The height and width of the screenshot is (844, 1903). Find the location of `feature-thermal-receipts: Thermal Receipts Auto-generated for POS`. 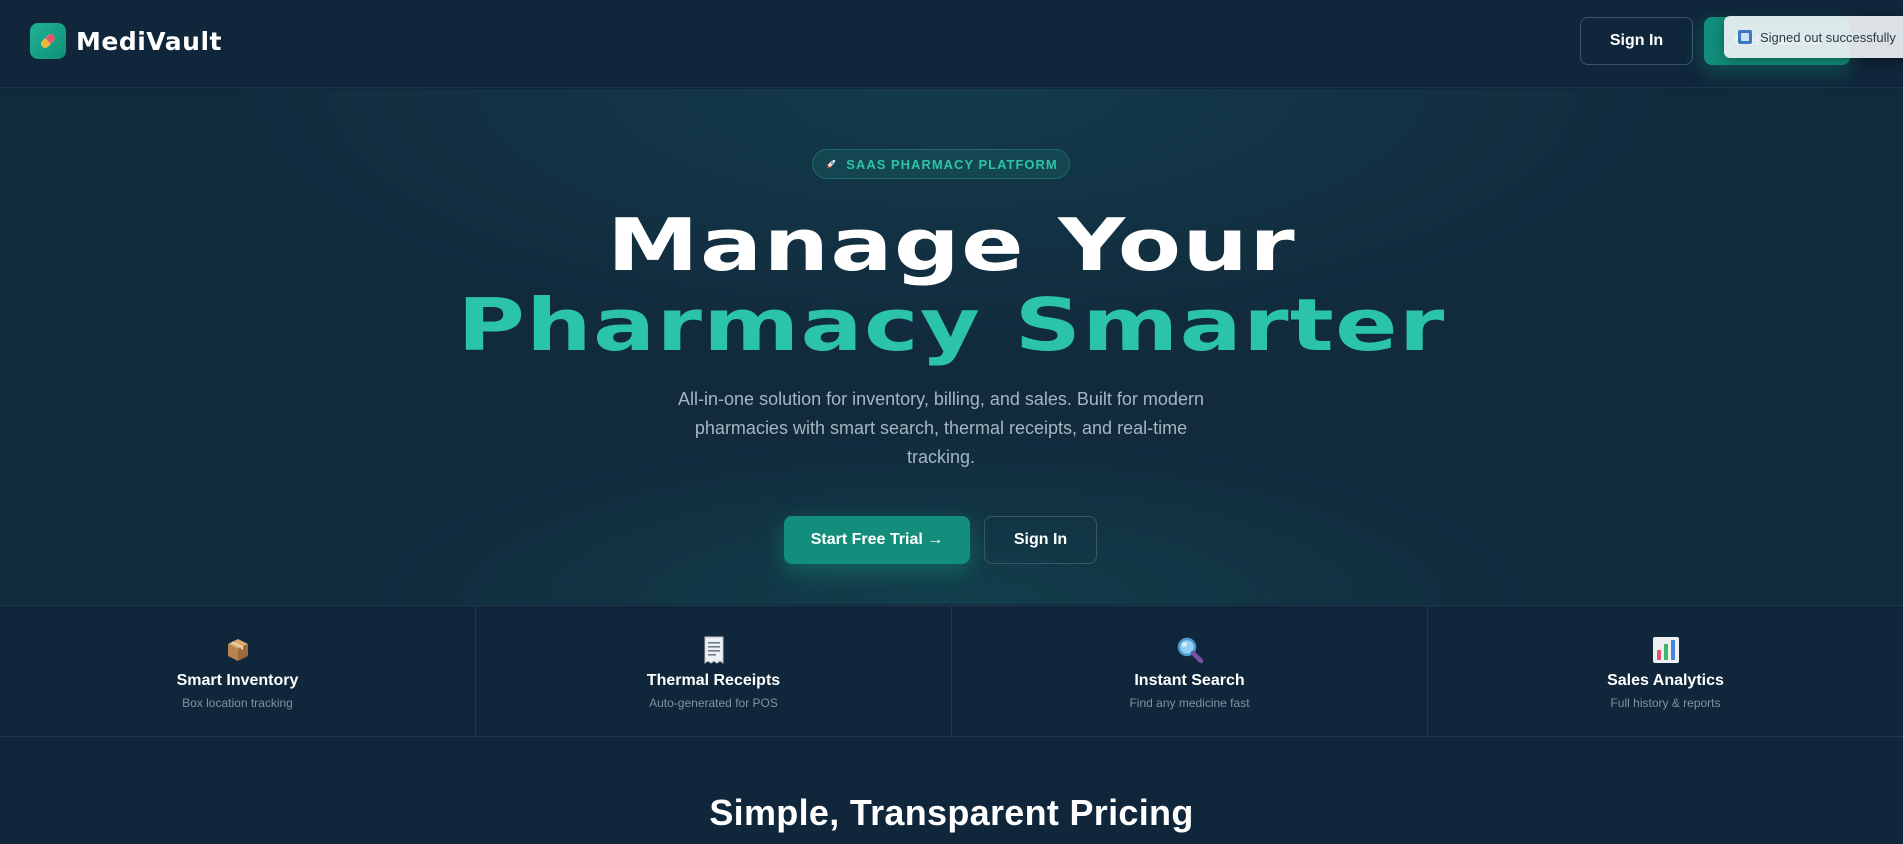

feature-thermal-receipts: Thermal Receipts Auto-generated for POS is located at coordinates (714, 671).